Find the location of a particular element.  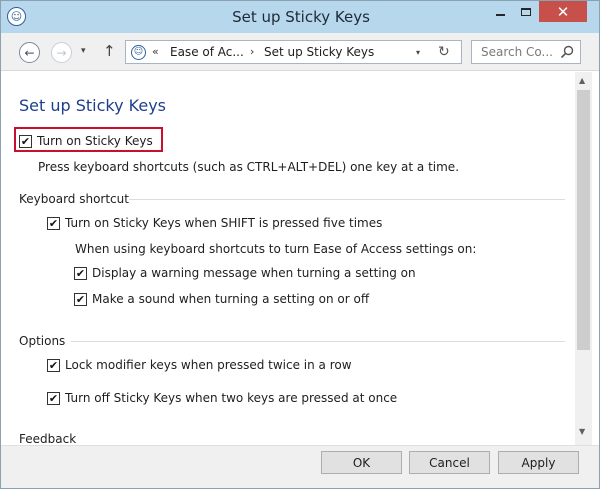

page-title: Set up Sticky Keys is located at coordinates (93, 105).